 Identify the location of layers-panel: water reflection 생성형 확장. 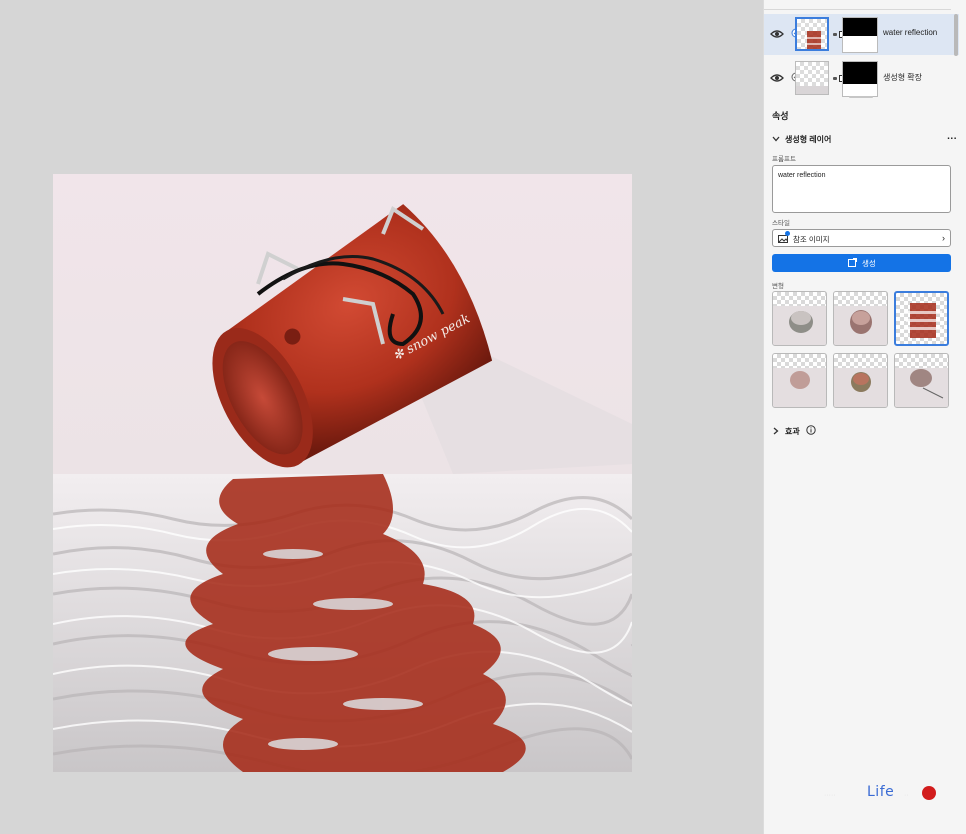
(861, 48).